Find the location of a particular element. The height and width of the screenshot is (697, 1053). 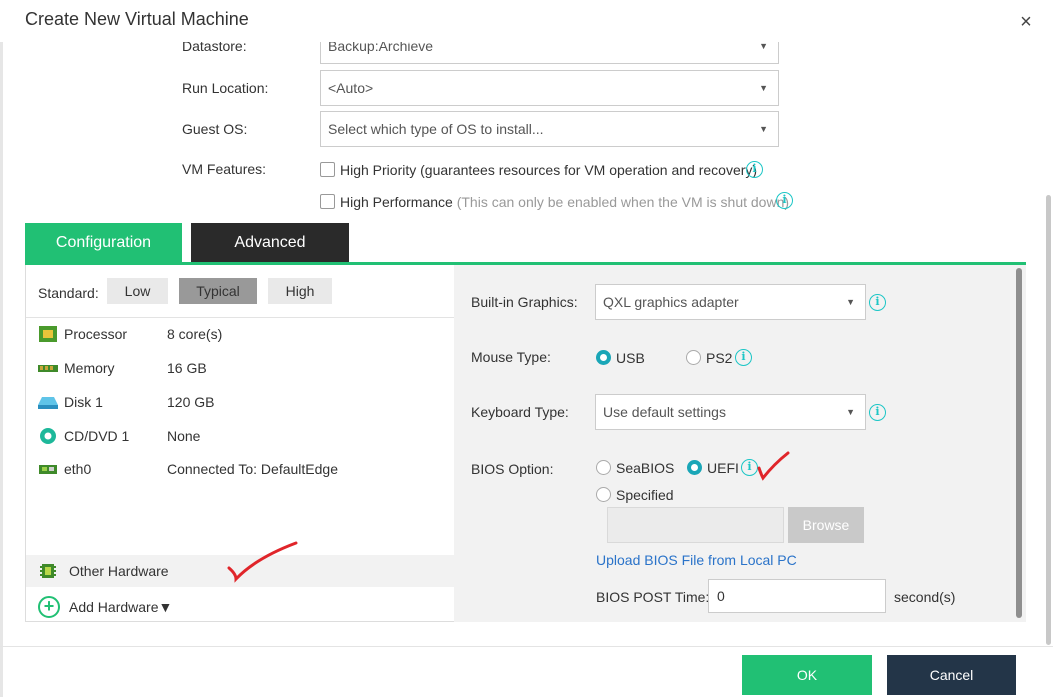

mouse-usb-label: USB is located at coordinates (630, 358).